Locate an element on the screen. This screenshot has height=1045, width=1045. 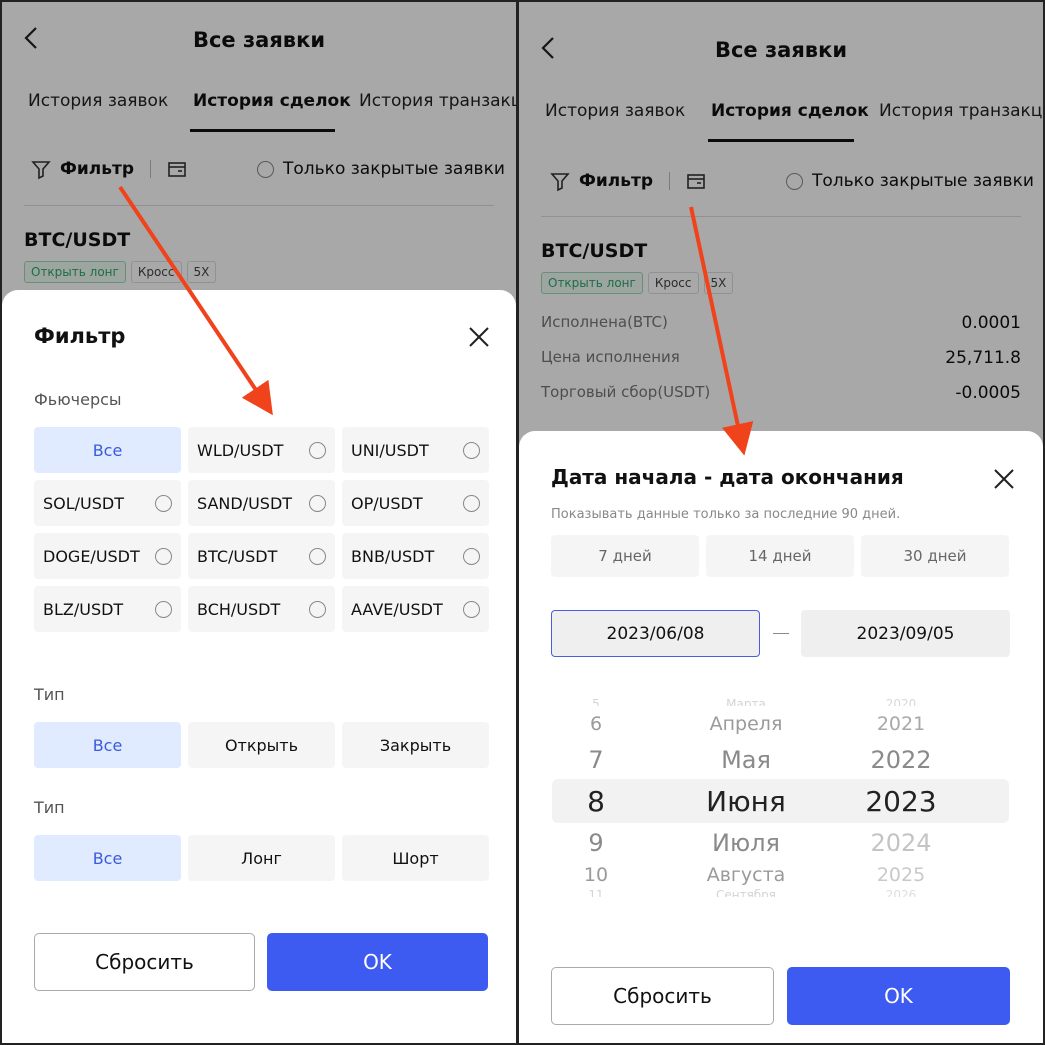
type-grid: Все Открыть Закрыть is located at coordinates (261, 745).